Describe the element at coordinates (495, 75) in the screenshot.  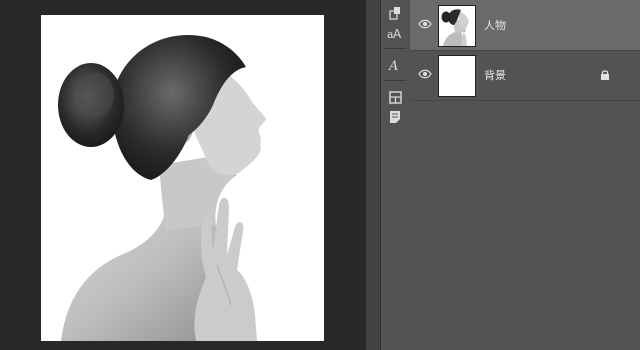
I see `layer-name: 背景` at that location.